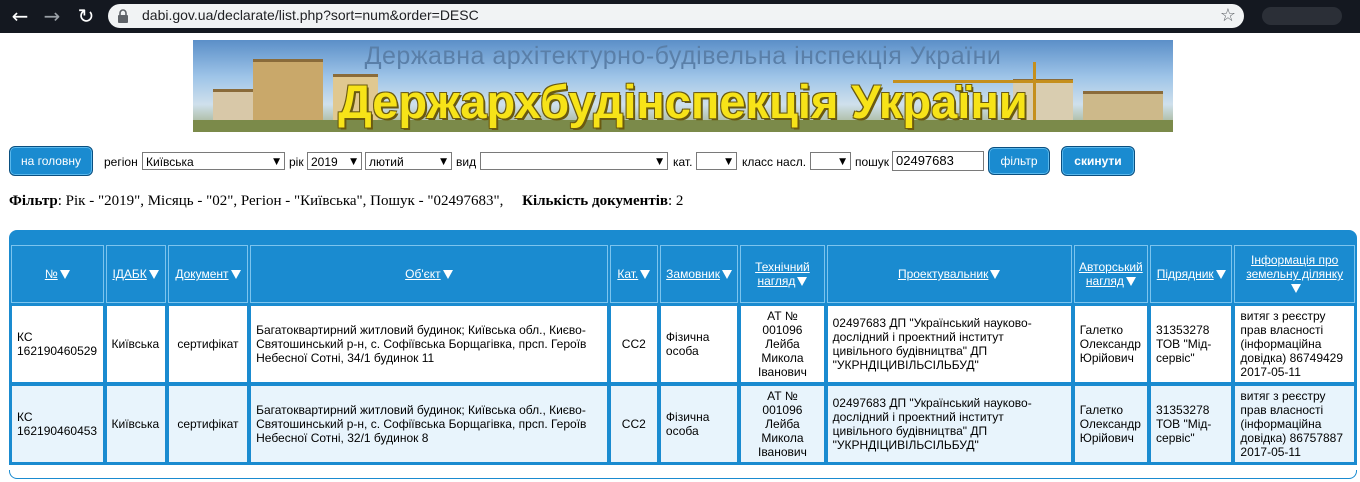 This screenshot has width=1360, height=482. I want to click on header-label: Підрядник, so click(1185, 274).